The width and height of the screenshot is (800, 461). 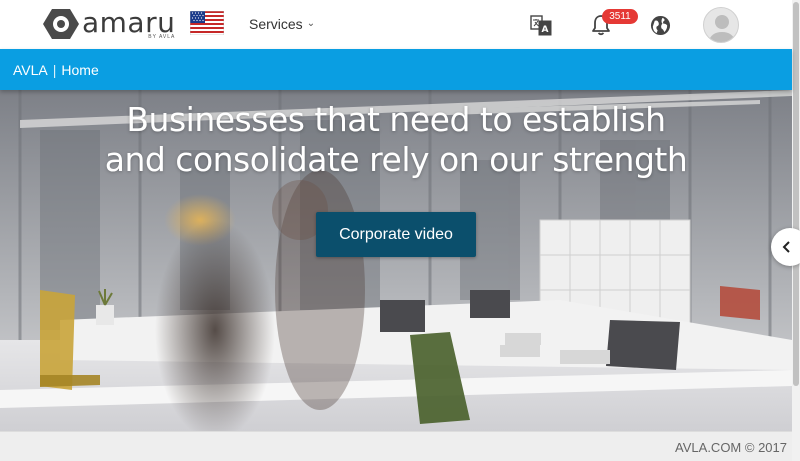 What do you see at coordinates (61, 24) in the screenshot?
I see `amaru-logo-icon` at bounding box center [61, 24].